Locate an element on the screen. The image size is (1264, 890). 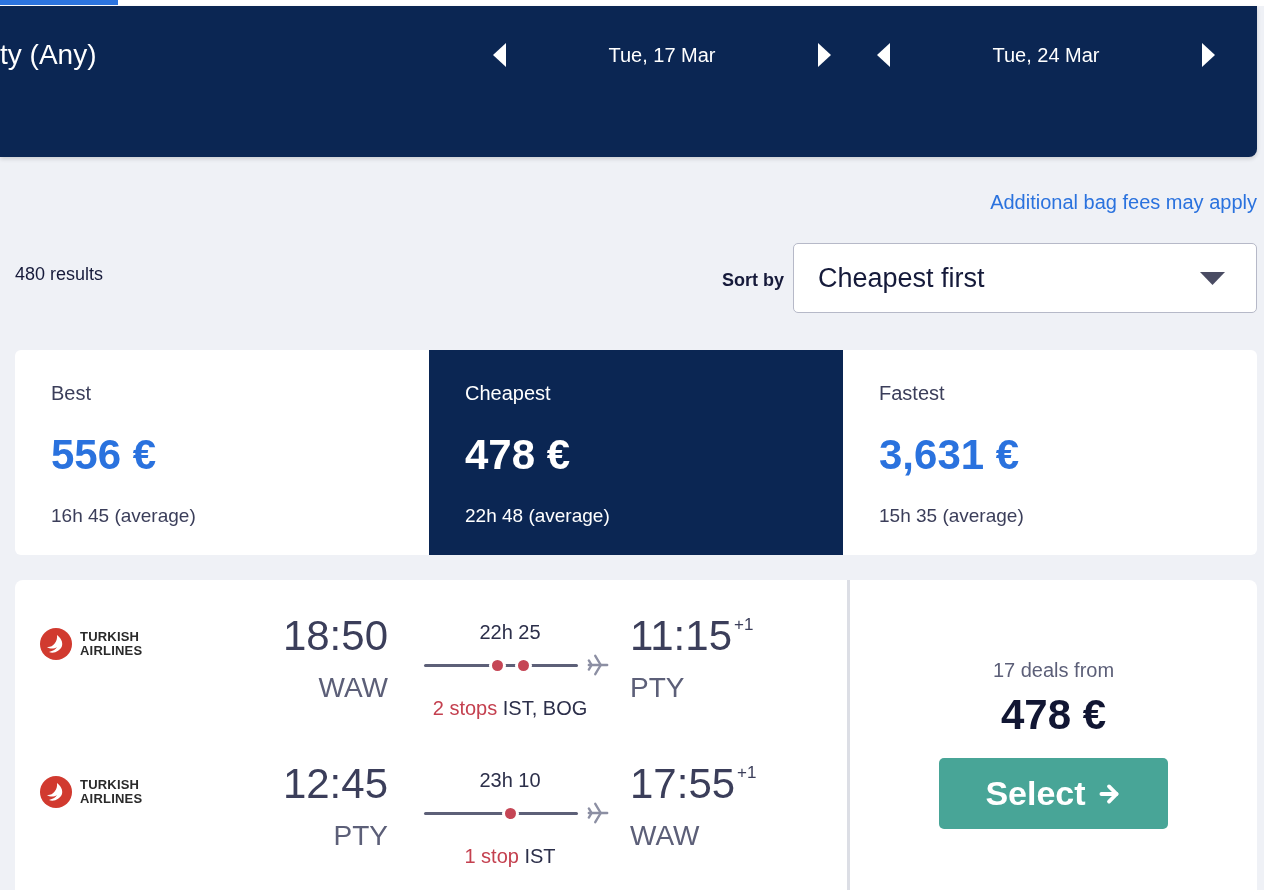
departure-airport: WAW is located at coordinates (353, 688).